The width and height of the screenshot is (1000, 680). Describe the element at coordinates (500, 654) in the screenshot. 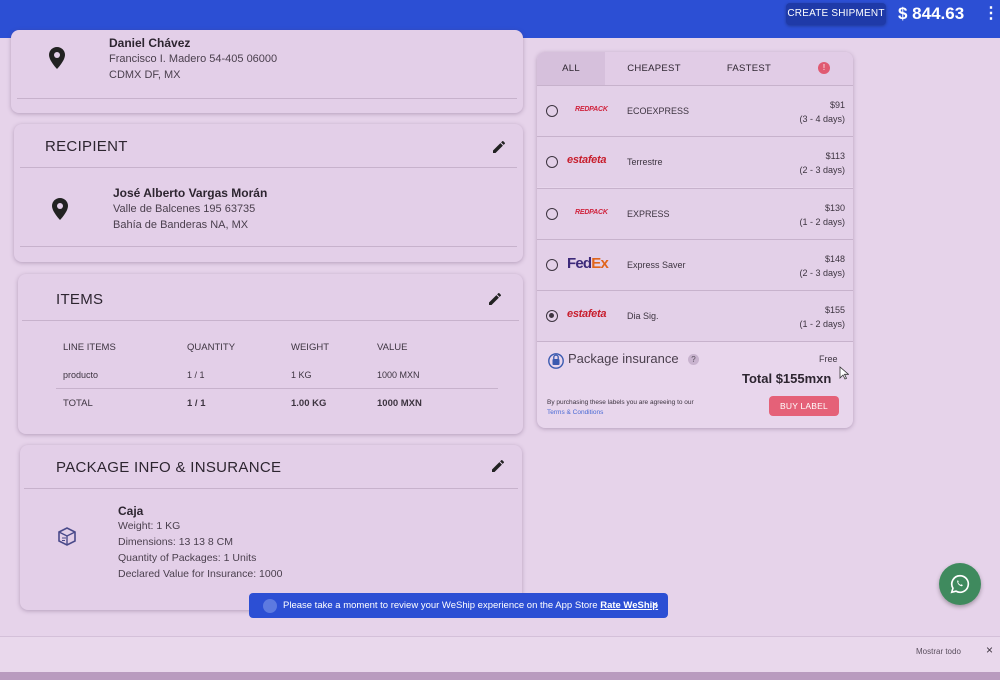

I see `download-bar: Mostrar todo ×` at that location.